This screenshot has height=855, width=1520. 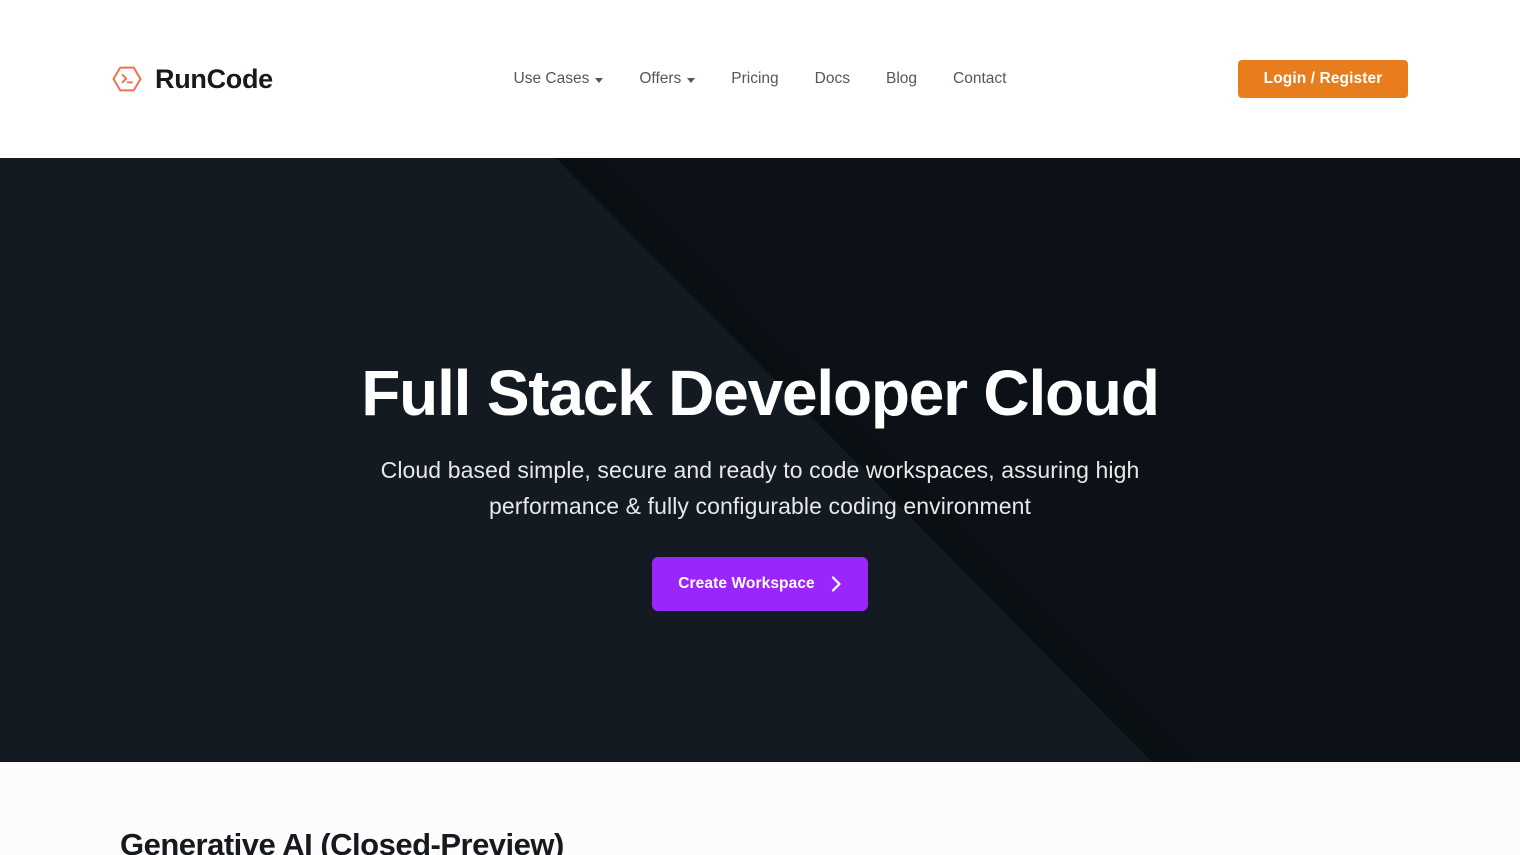 What do you see at coordinates (214, 78) in the screenshot?
I see `brand-name: RunCode` at bounding box center [214, 78].